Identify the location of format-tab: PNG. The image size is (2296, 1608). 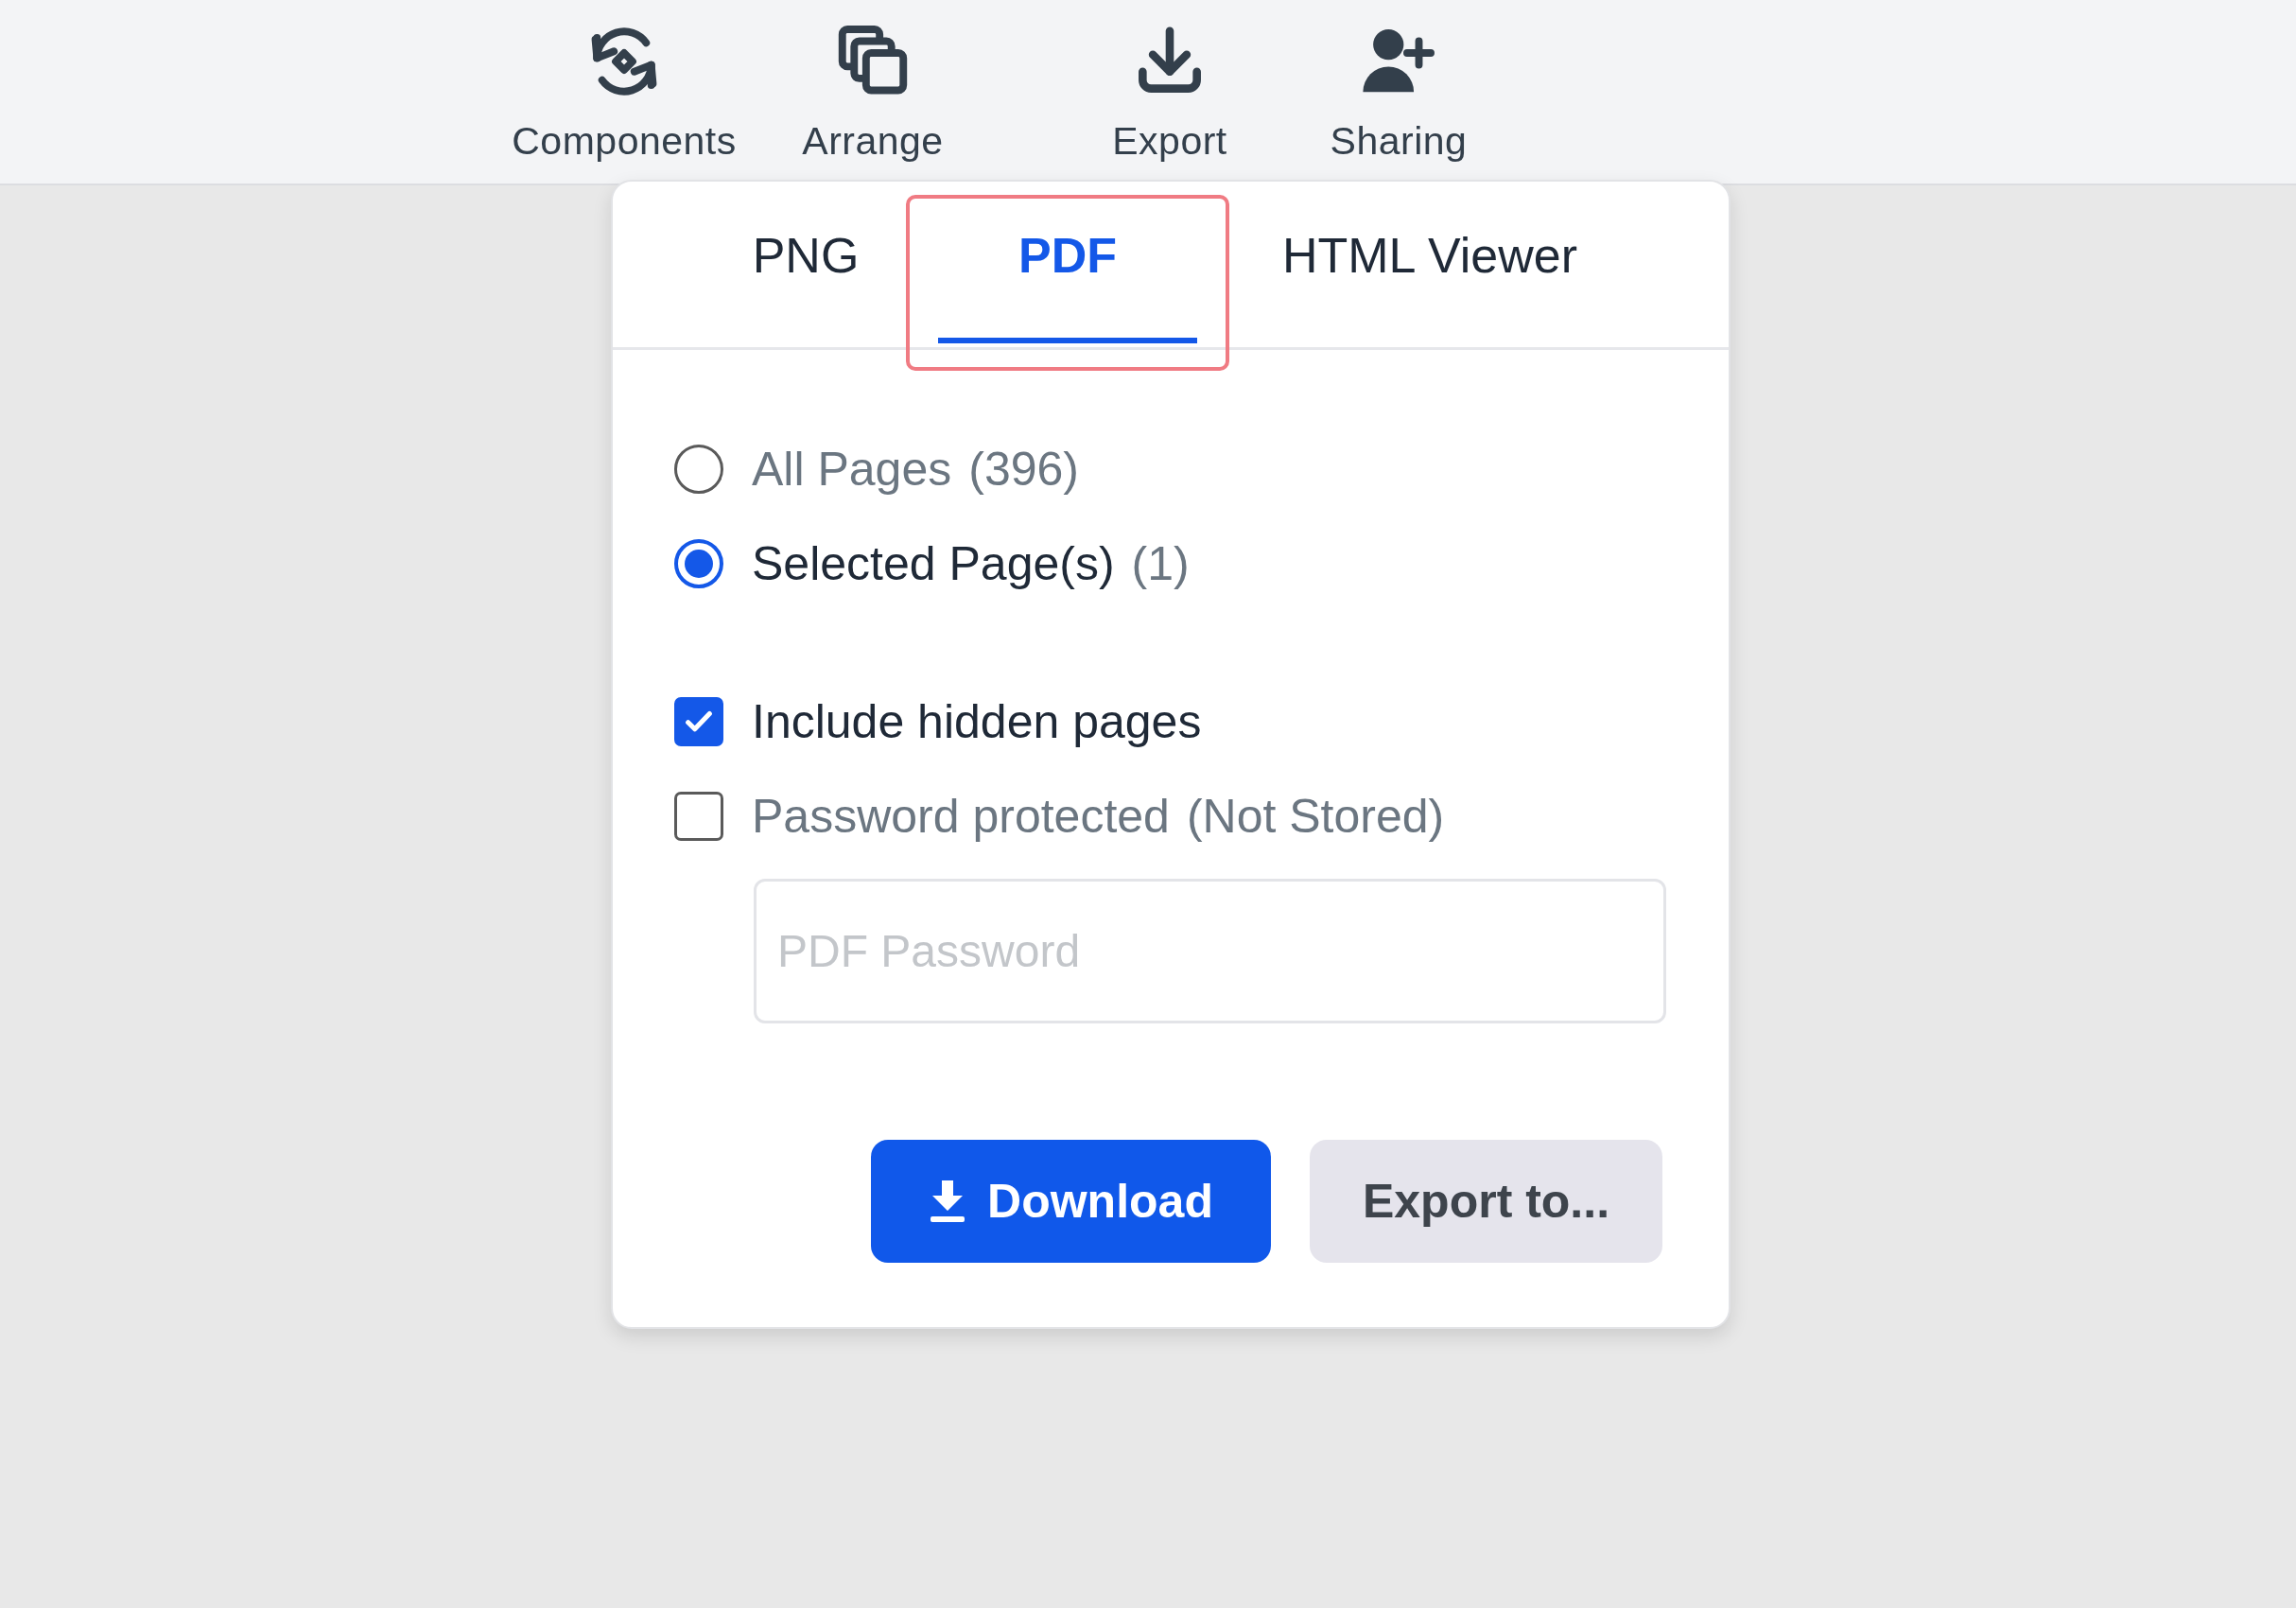
(806, 283).